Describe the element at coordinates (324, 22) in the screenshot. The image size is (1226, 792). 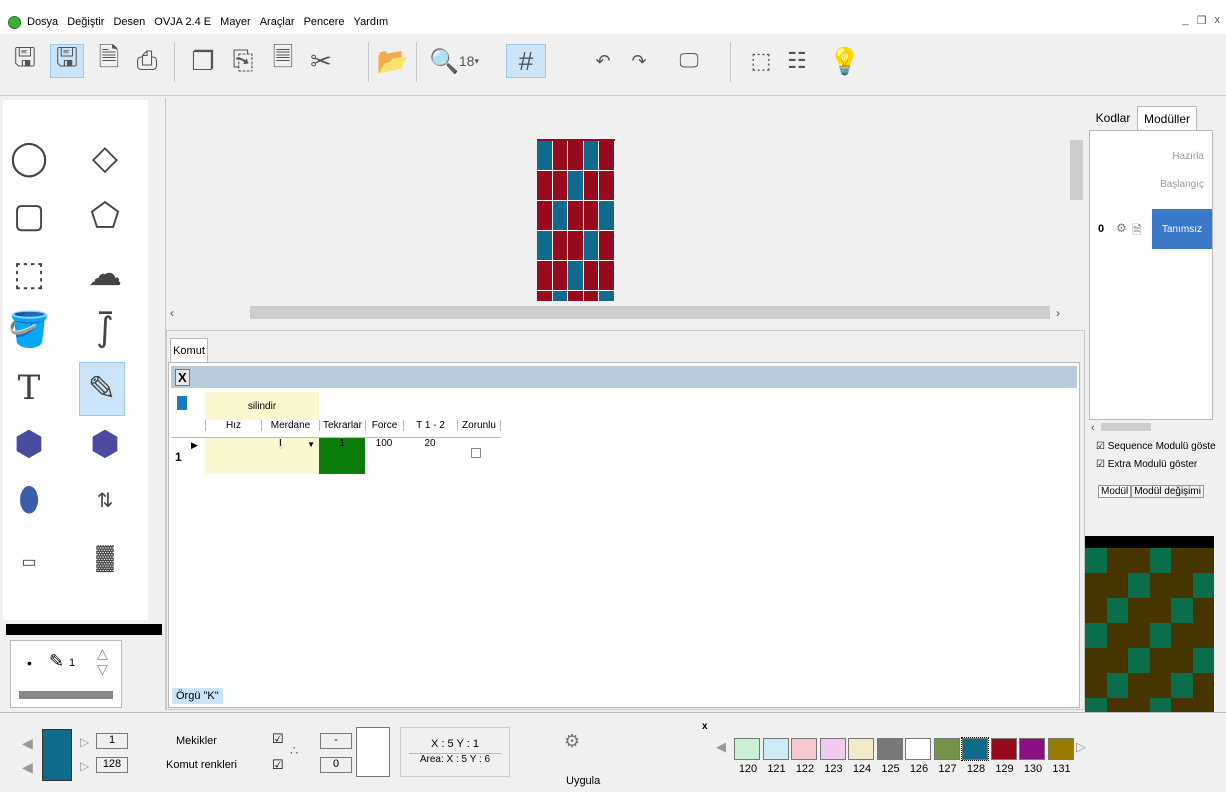
I see `menu-pencere: Pencere` at that location.